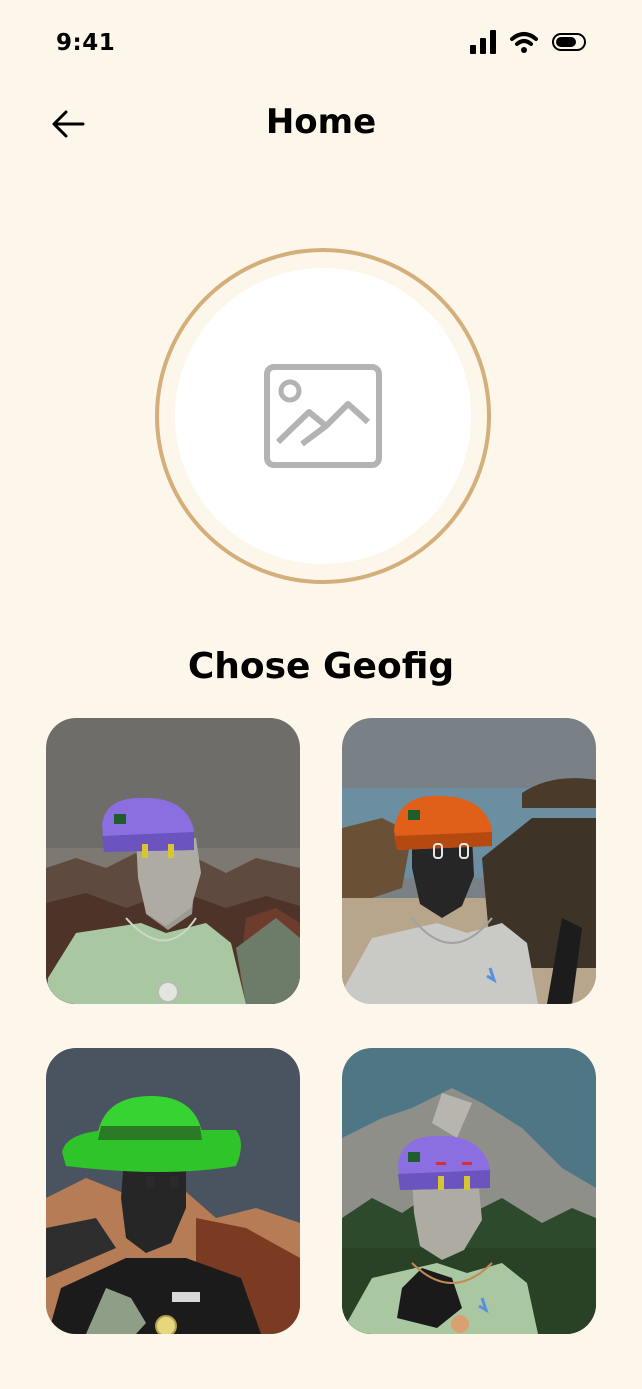 This screenshot has width=642, height=1389. I want to click on status-icons, so click(529, 42).